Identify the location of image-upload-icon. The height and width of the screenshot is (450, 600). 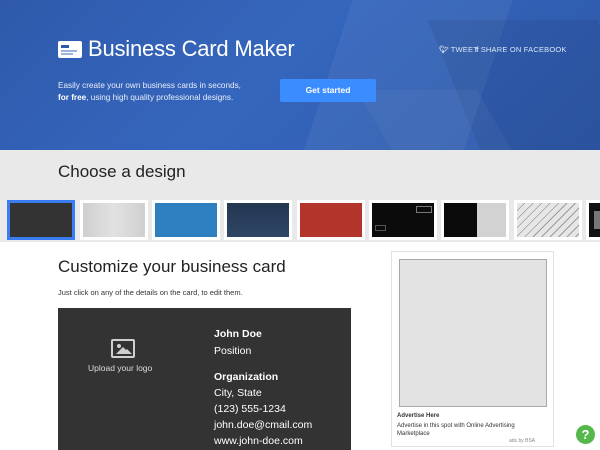
(123, 348).